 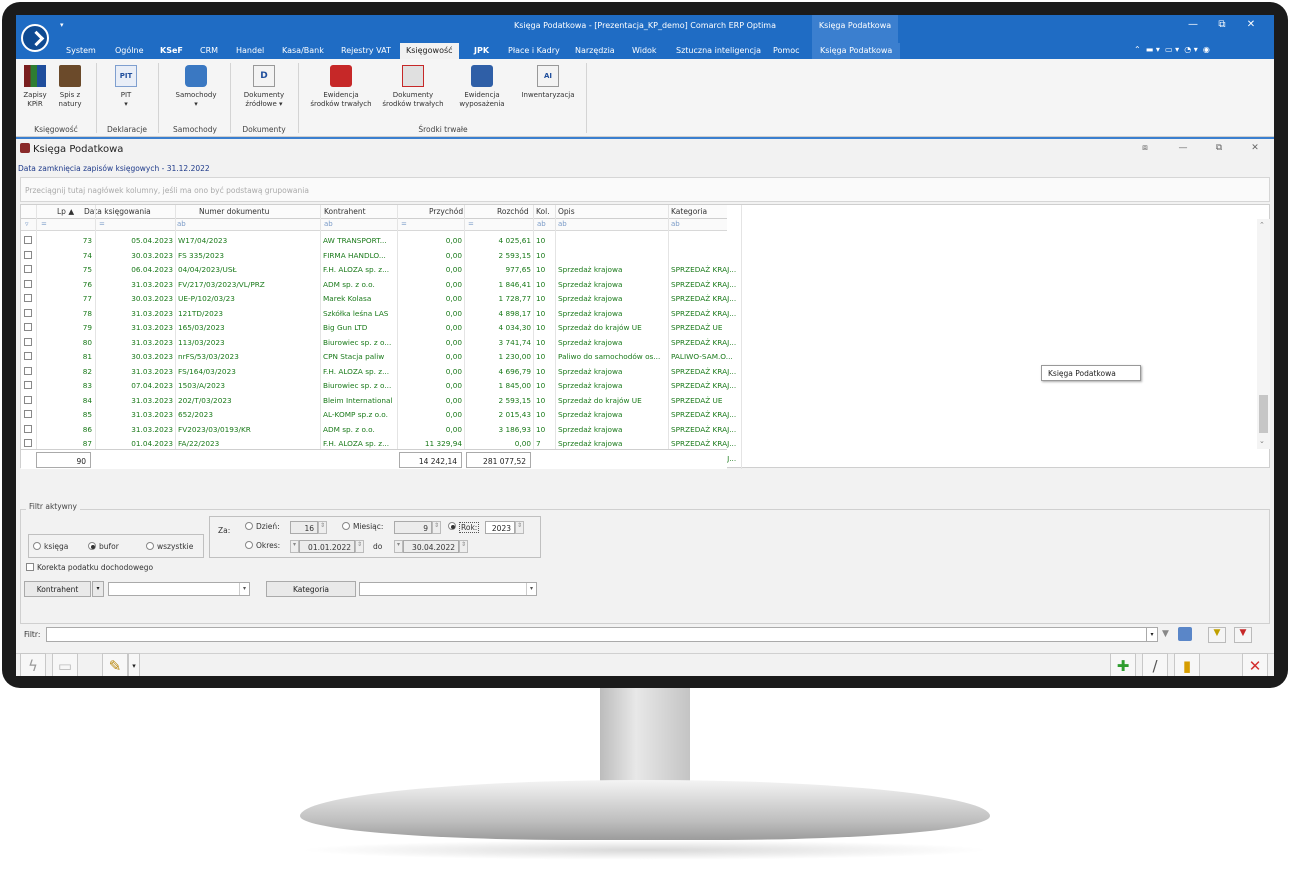 I want to click on print-dropdown-icon: ▾, so click(x=134, y=664).